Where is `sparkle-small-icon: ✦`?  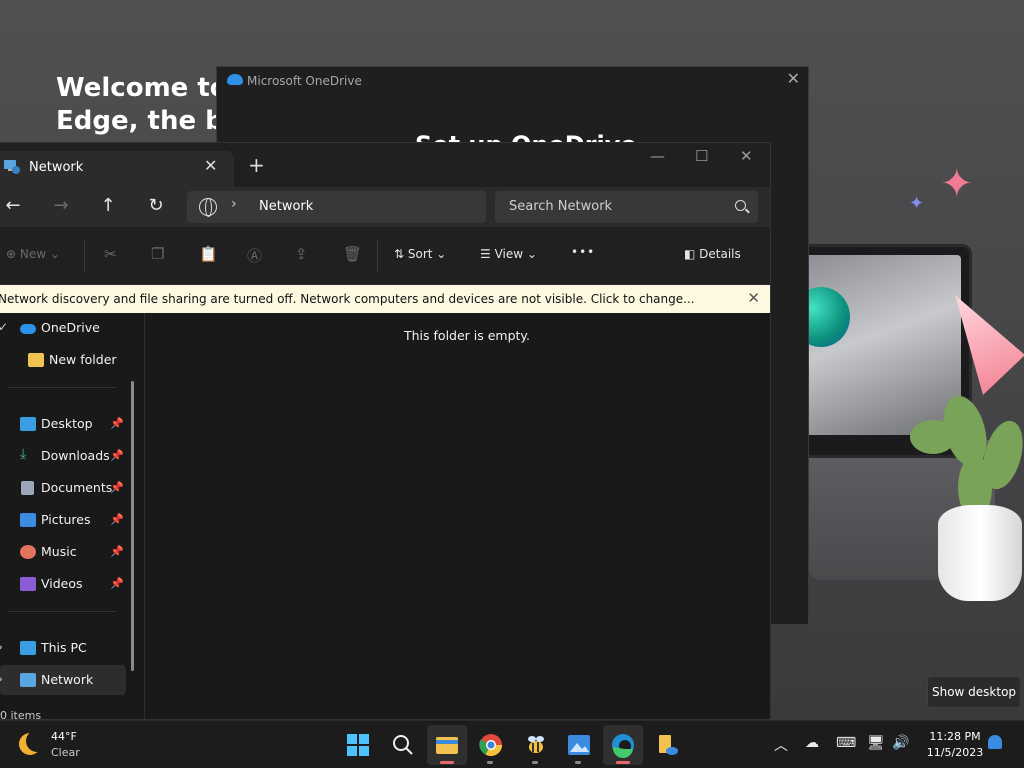
sparkle-small-icon: ✦ is located at coordinates (917, 203).